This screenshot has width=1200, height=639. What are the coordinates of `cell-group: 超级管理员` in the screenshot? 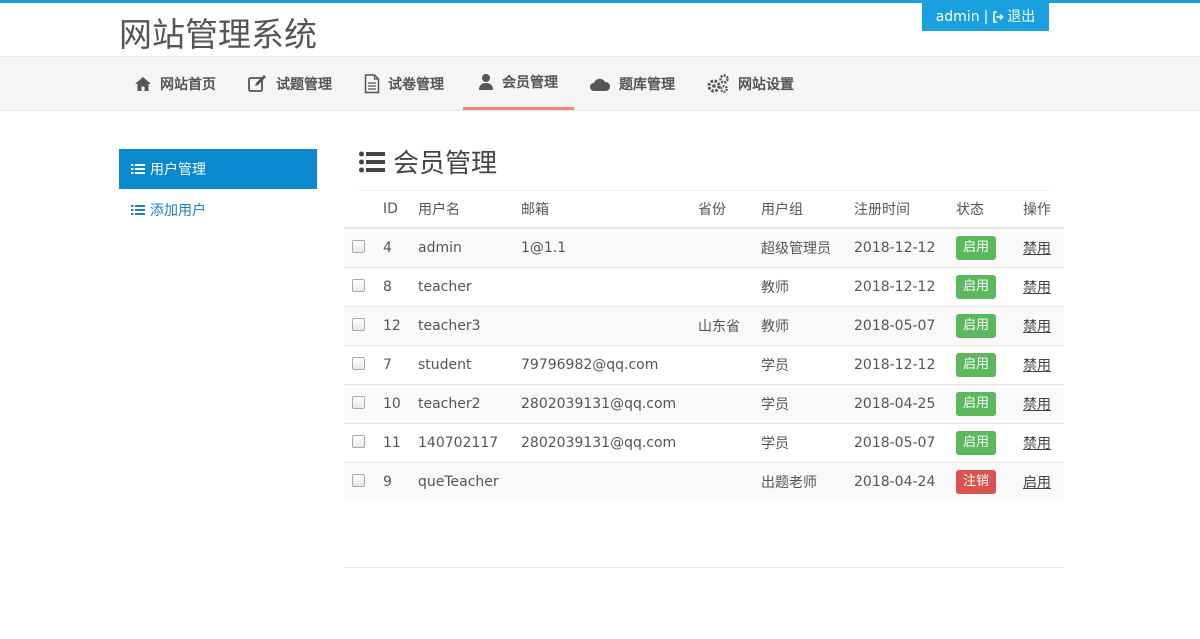 It's located at (807, 247).